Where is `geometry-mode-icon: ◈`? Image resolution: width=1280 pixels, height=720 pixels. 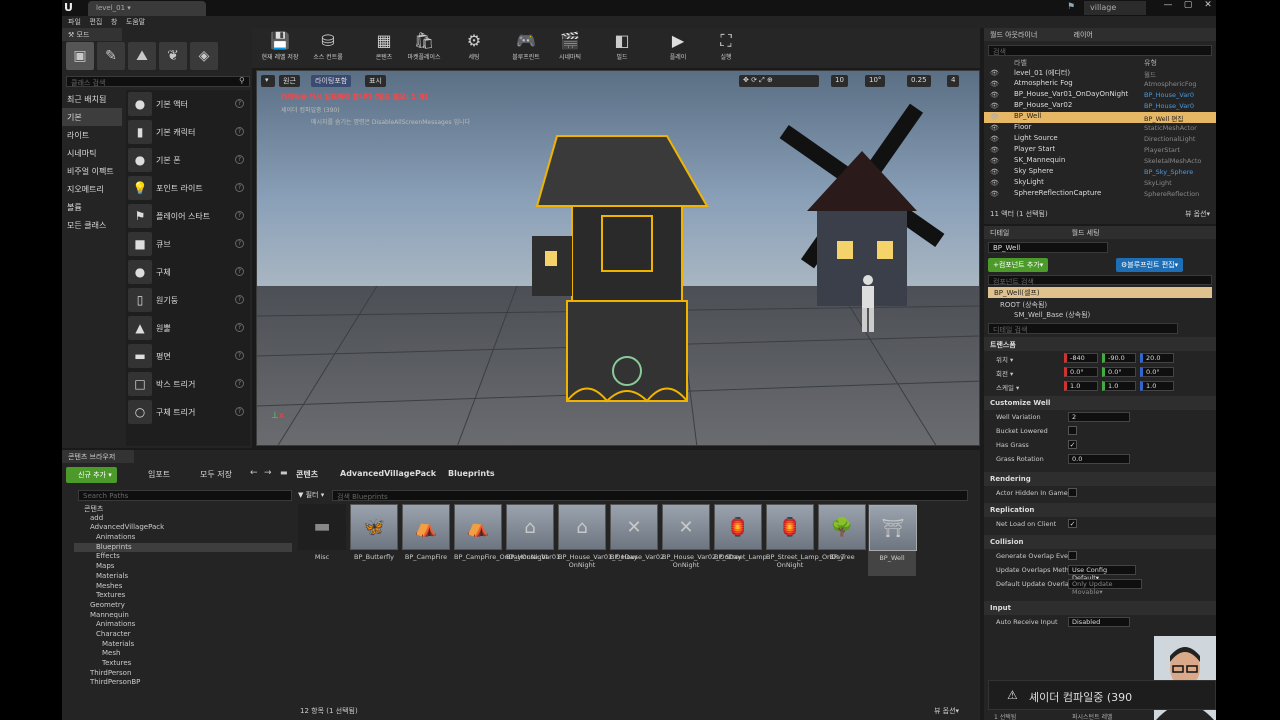 geometry-mode-icon: ◈ is located at coordinates (204, 56).